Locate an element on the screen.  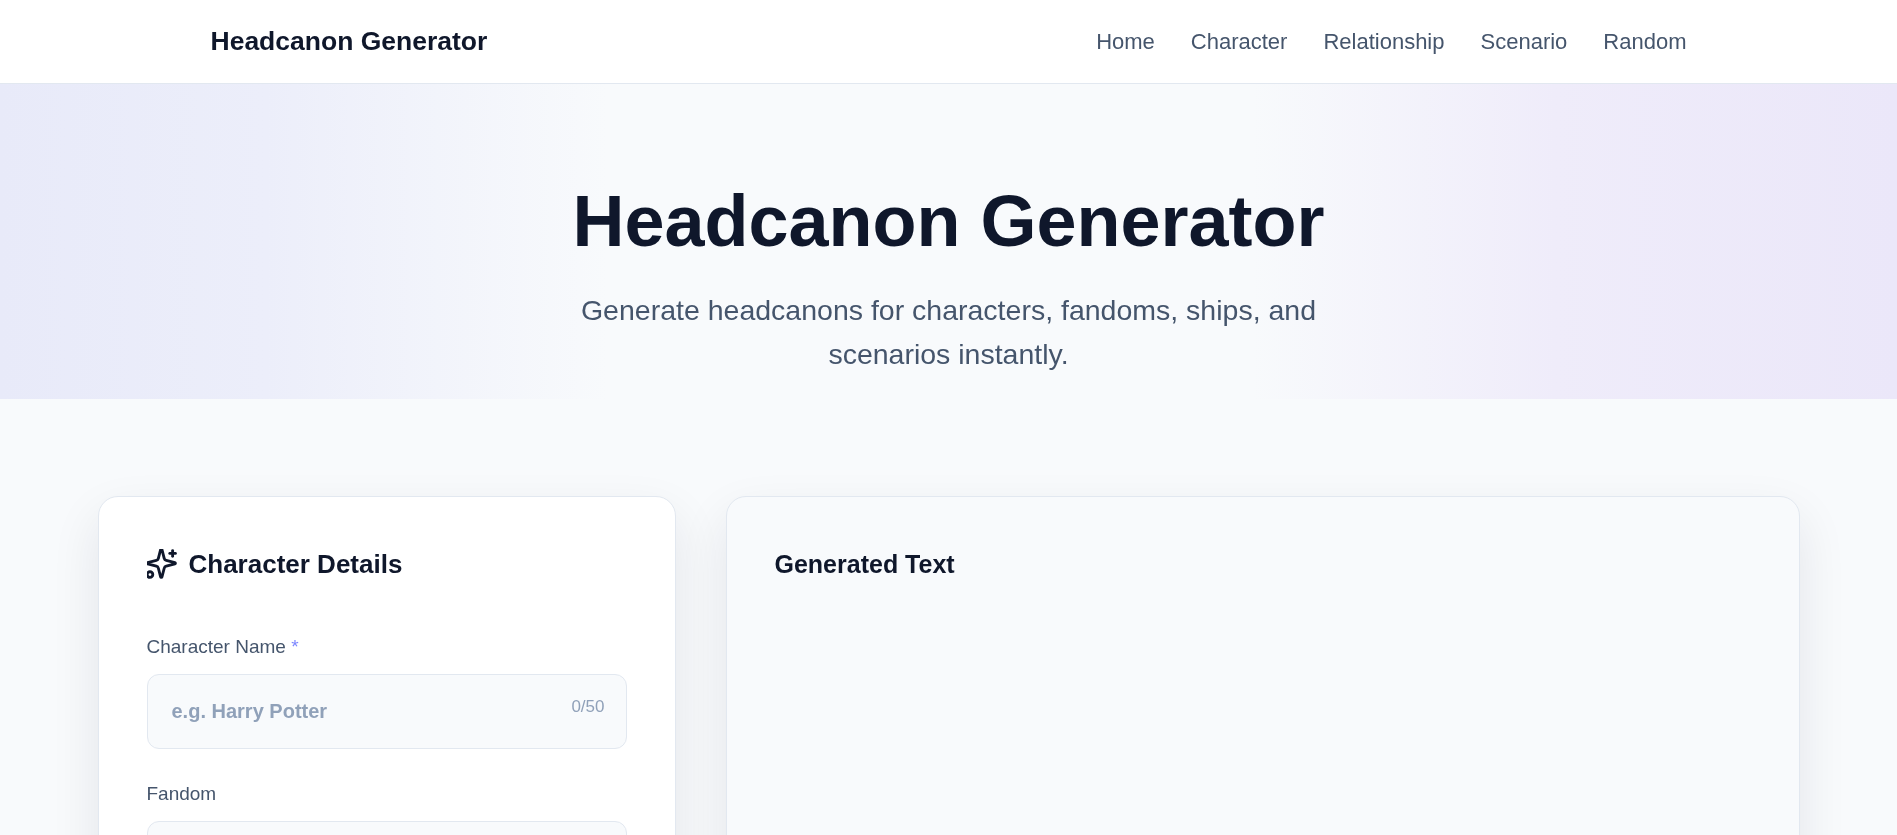
sparkles-icon is located at coordinates (161, 564).